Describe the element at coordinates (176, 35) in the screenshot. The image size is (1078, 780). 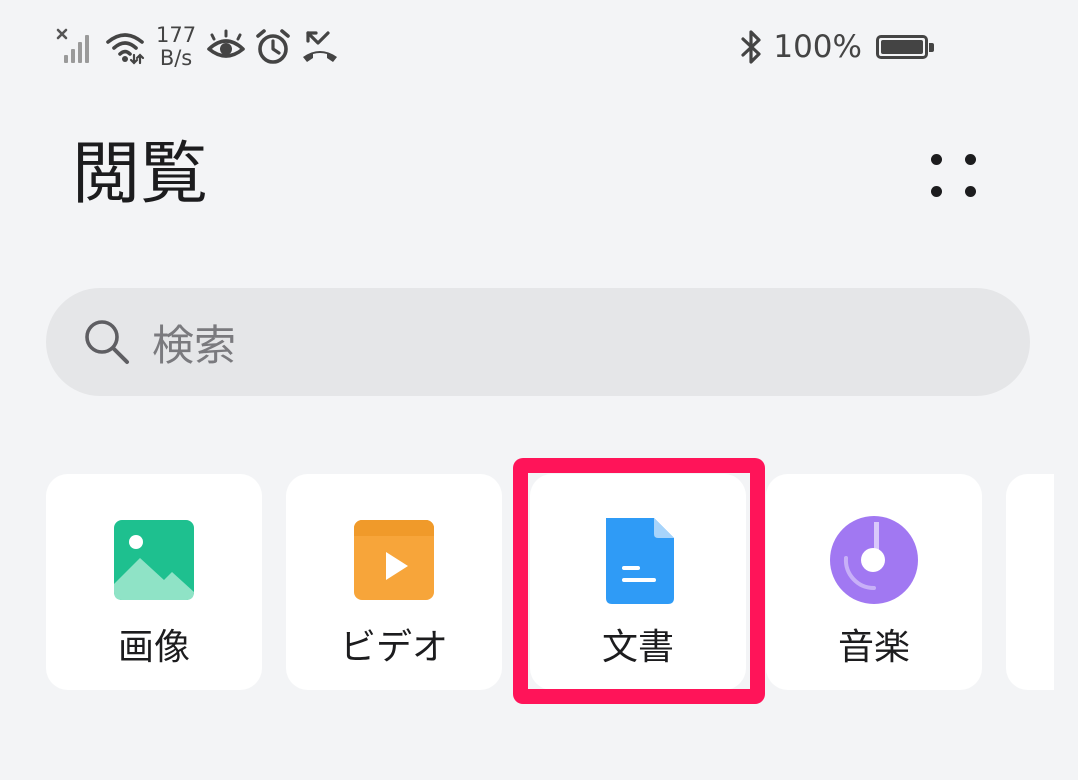
I see `network-speed-value: 177` at that location.